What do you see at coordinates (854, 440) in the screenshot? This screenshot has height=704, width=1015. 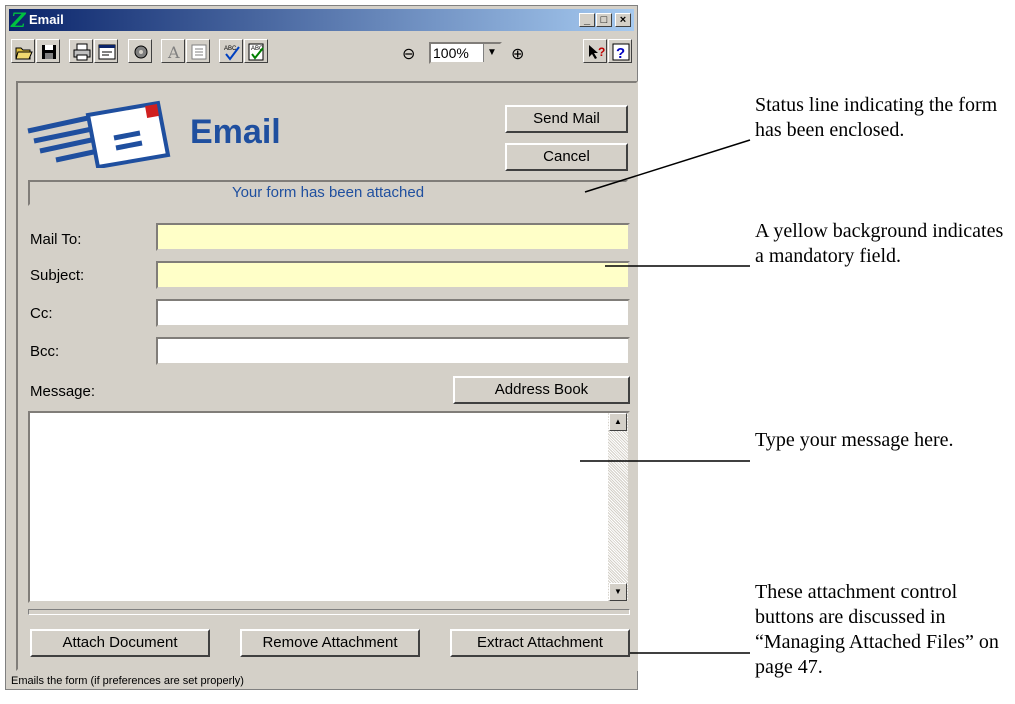 I see `annotation-message: Type your message here.` at bounding box center [854, 440].